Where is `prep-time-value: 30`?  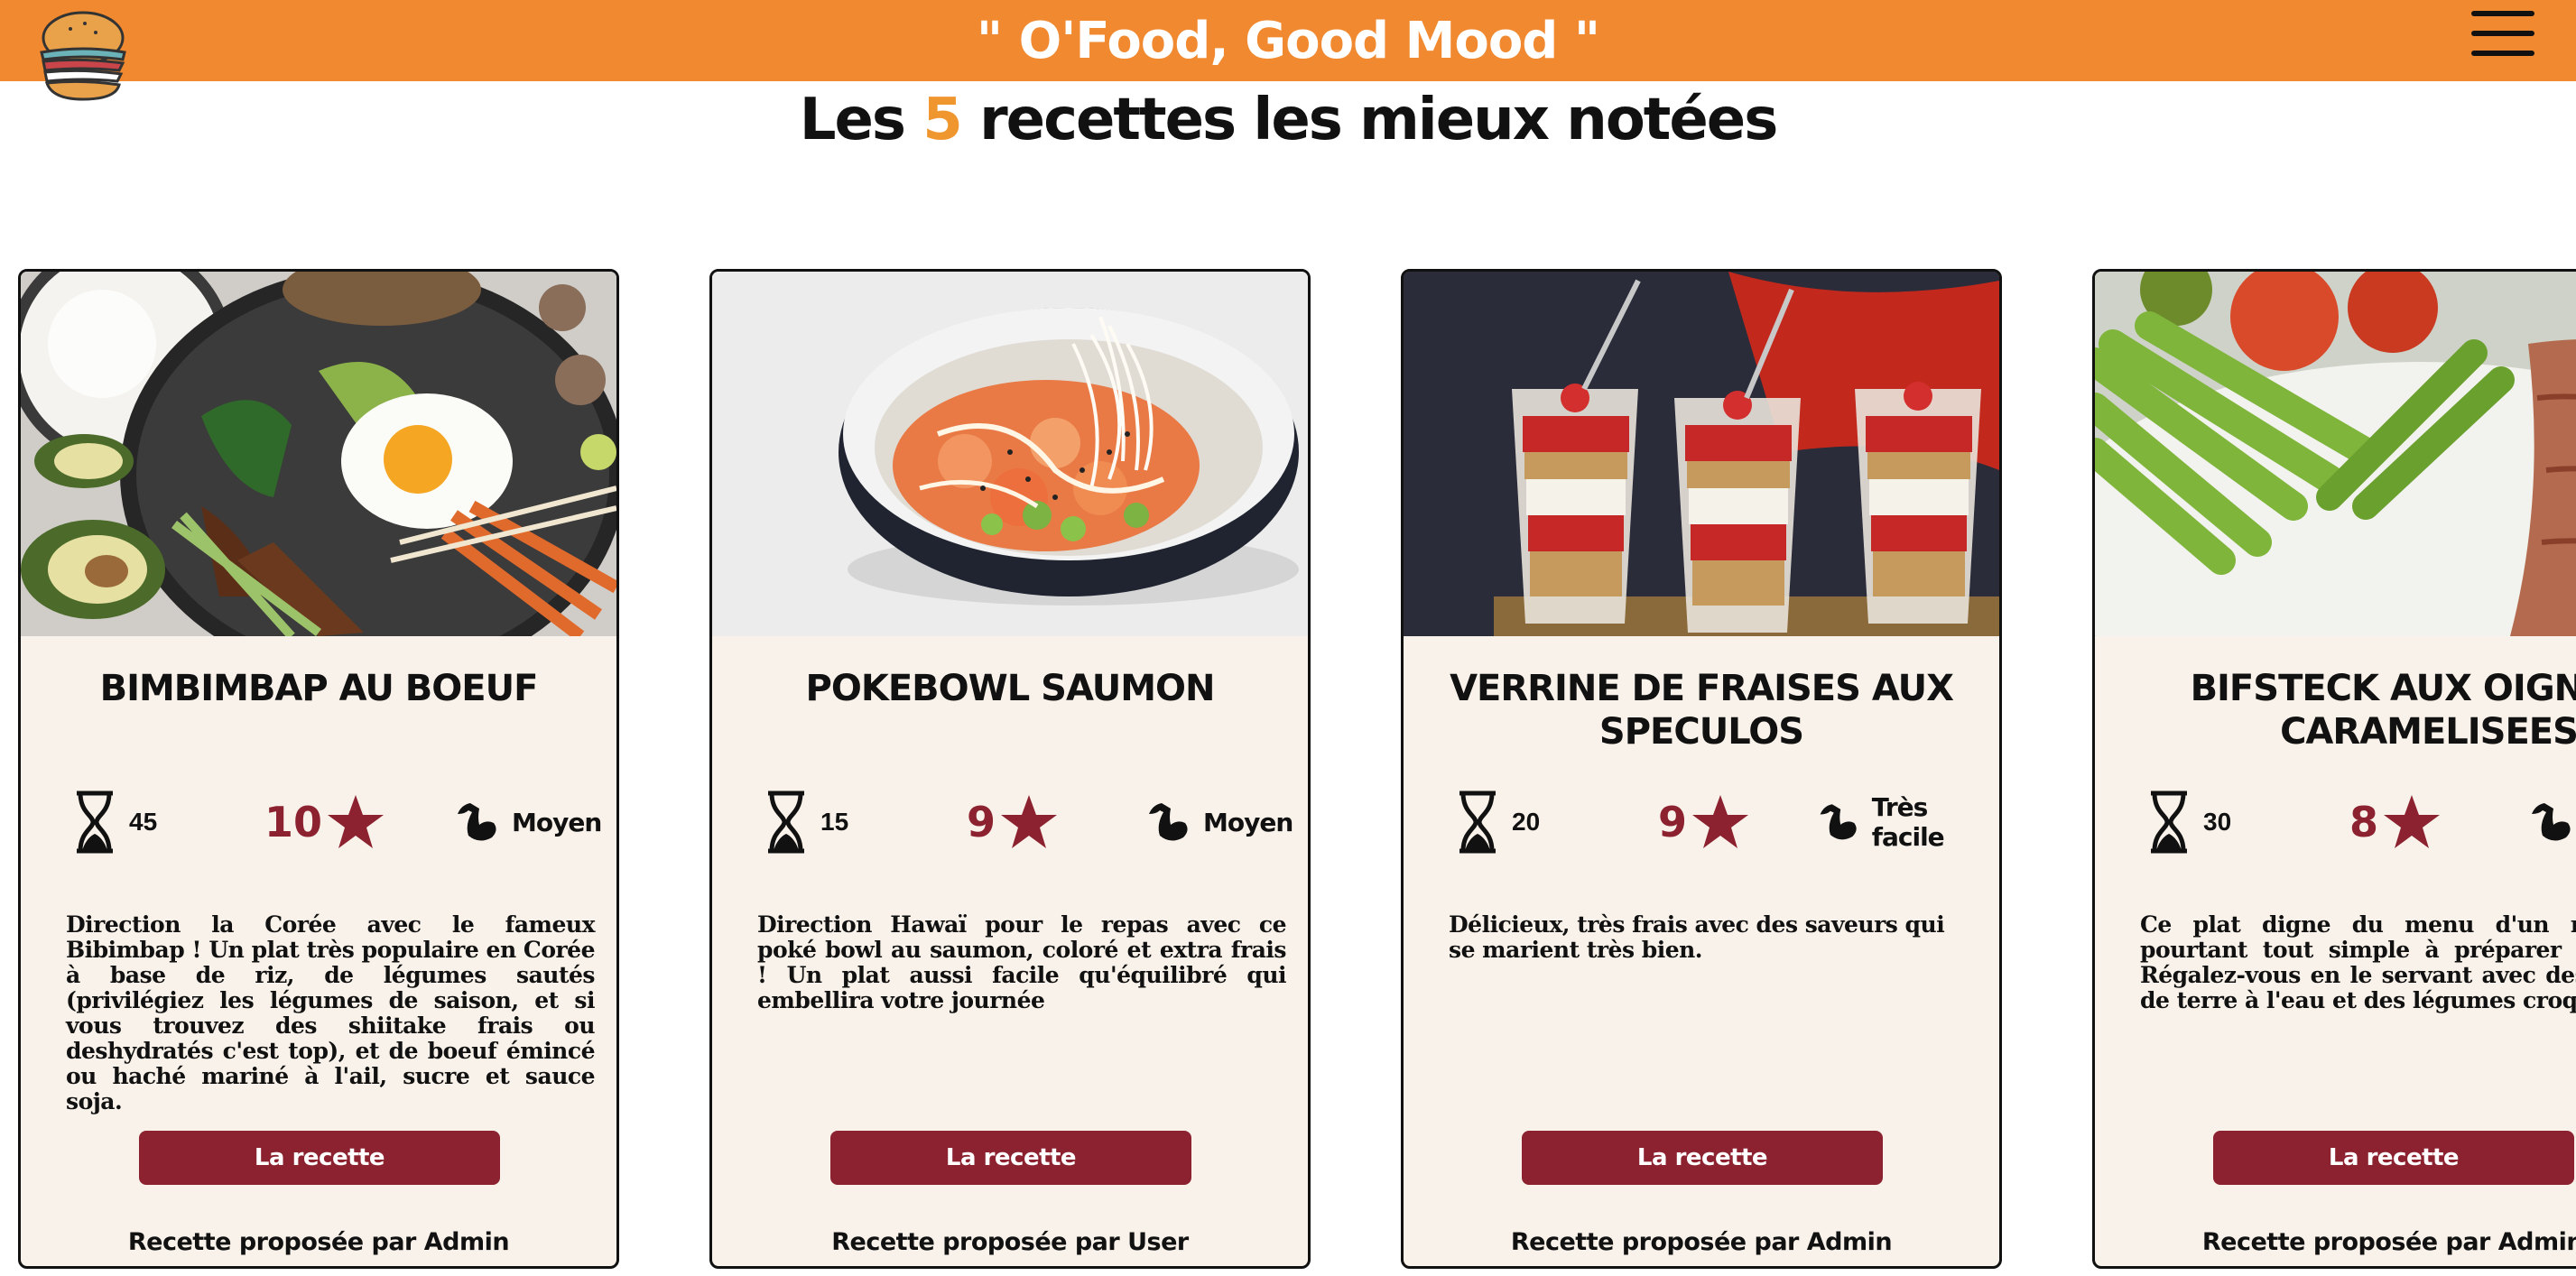
prep-time-value: 30 is located at coordinates (2217, 822).